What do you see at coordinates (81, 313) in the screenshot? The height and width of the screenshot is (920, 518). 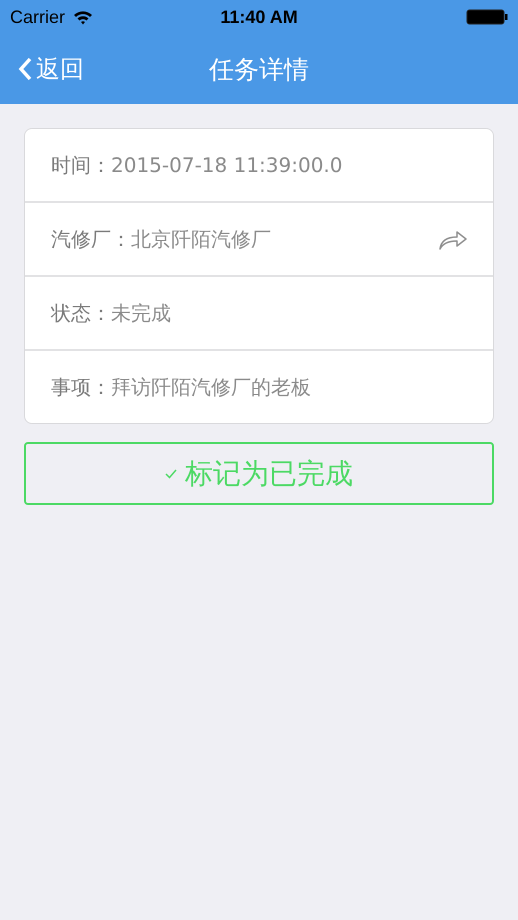 I see `field-label: 状态：` at bounding box center [81, 313].